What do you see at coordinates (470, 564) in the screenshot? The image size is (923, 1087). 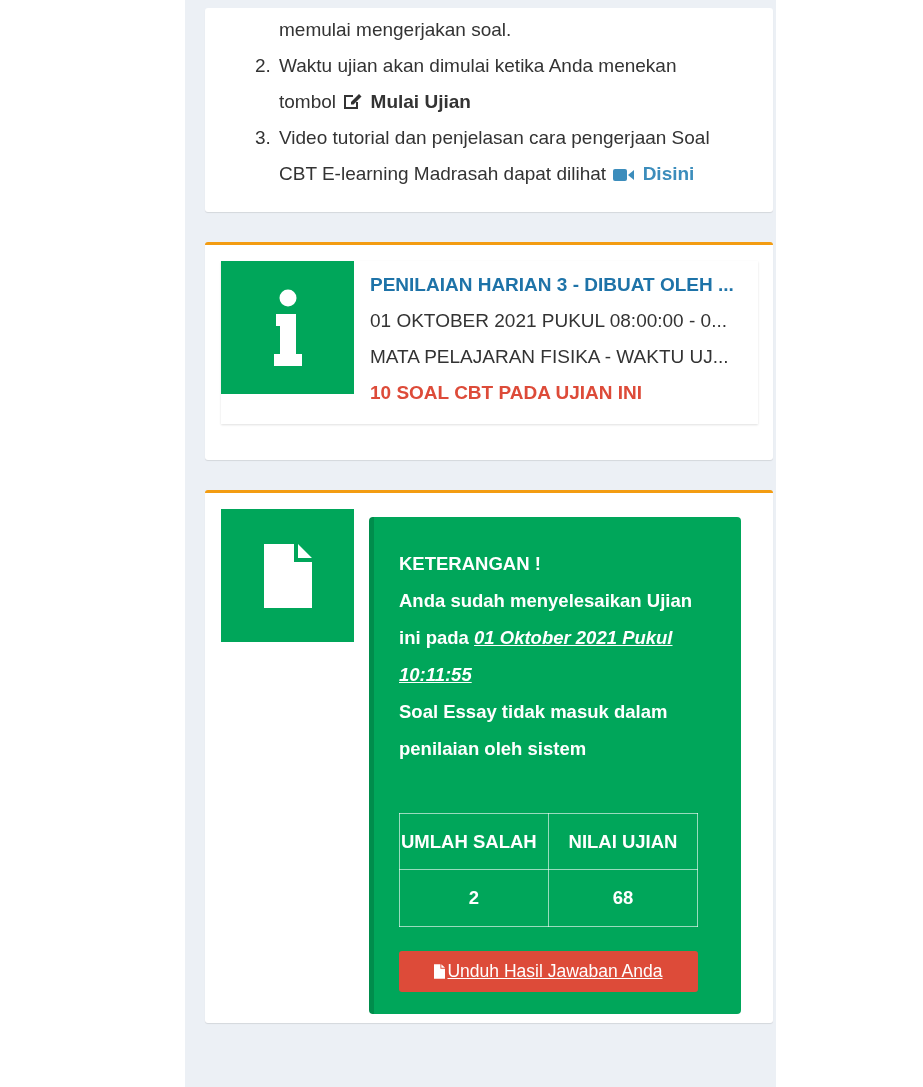 I see `alert-heading: KETERANGAN !` at bounding box center [470, 564].